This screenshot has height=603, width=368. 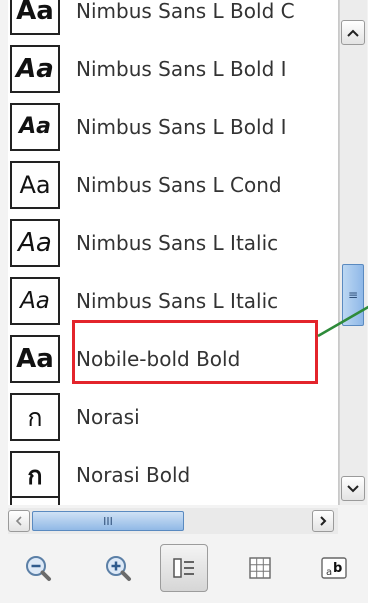 What do you see at coordinates (342, 321) in the screenshot?
I see `callout-arrow-line` at bounding box center [342, 321].